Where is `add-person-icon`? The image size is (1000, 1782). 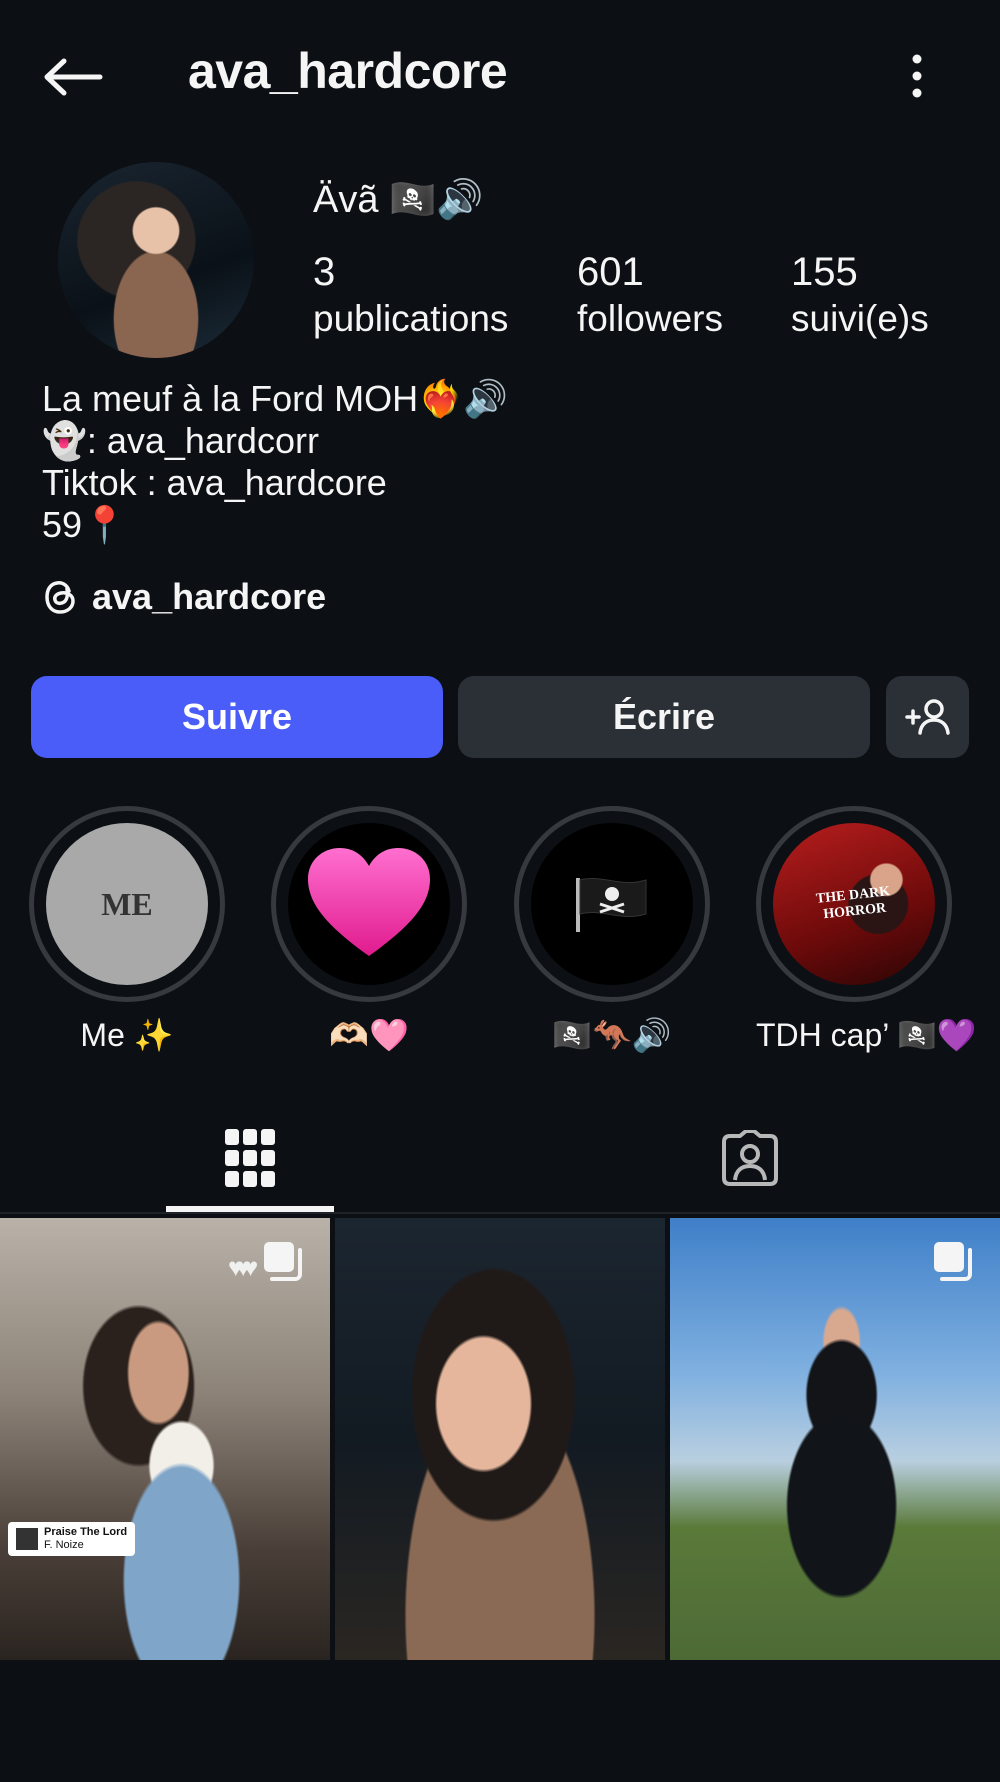 add-person-icon is located at coordinates (927, 717).